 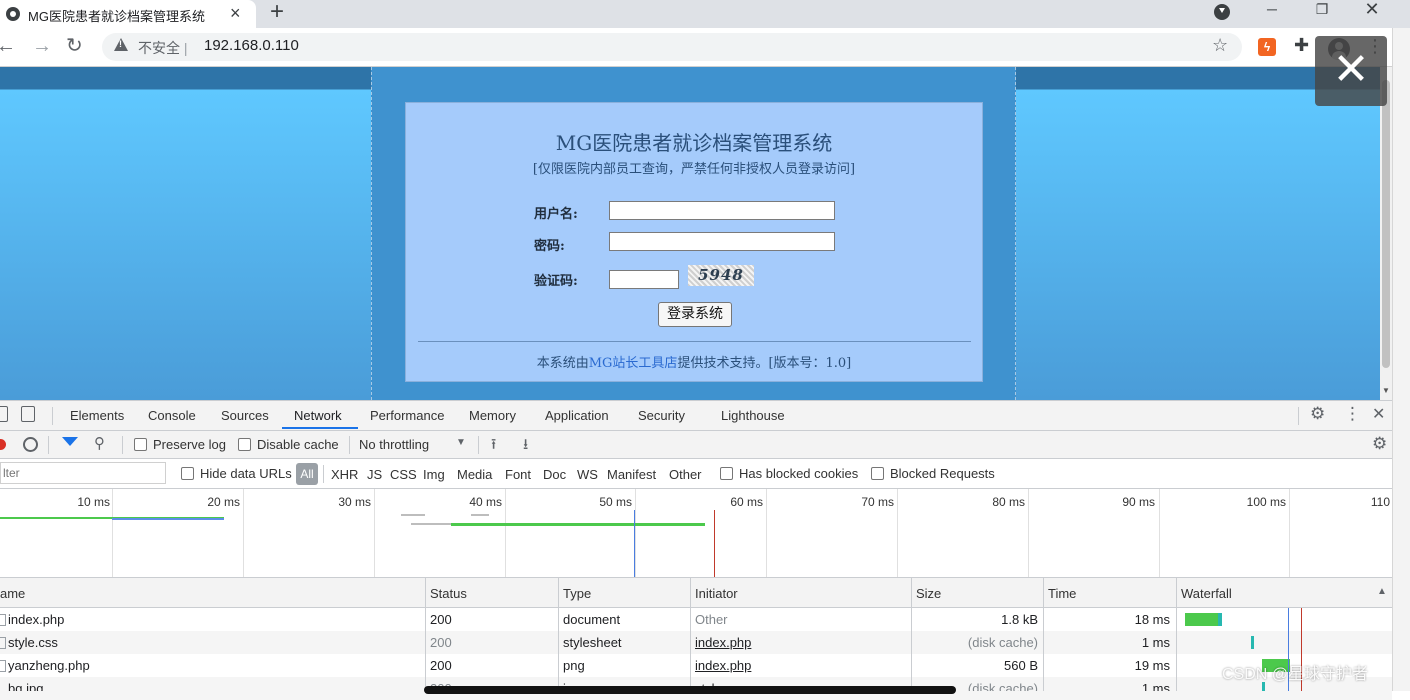 I want to click on warning-icon, so click(x=121, y=44).